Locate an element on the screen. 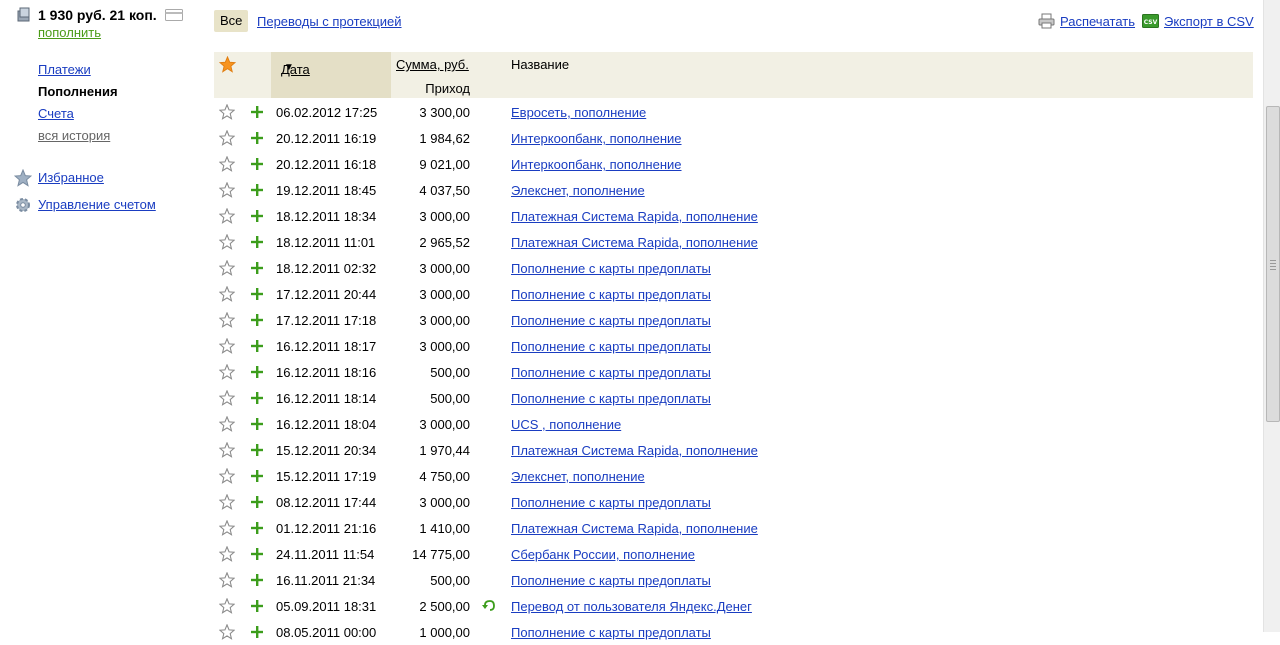 The width and height of the screenshot is (1280, 645). row-name-link: Перевод от пользователя Яндекс.Денег is located at coordinates (631, 606).